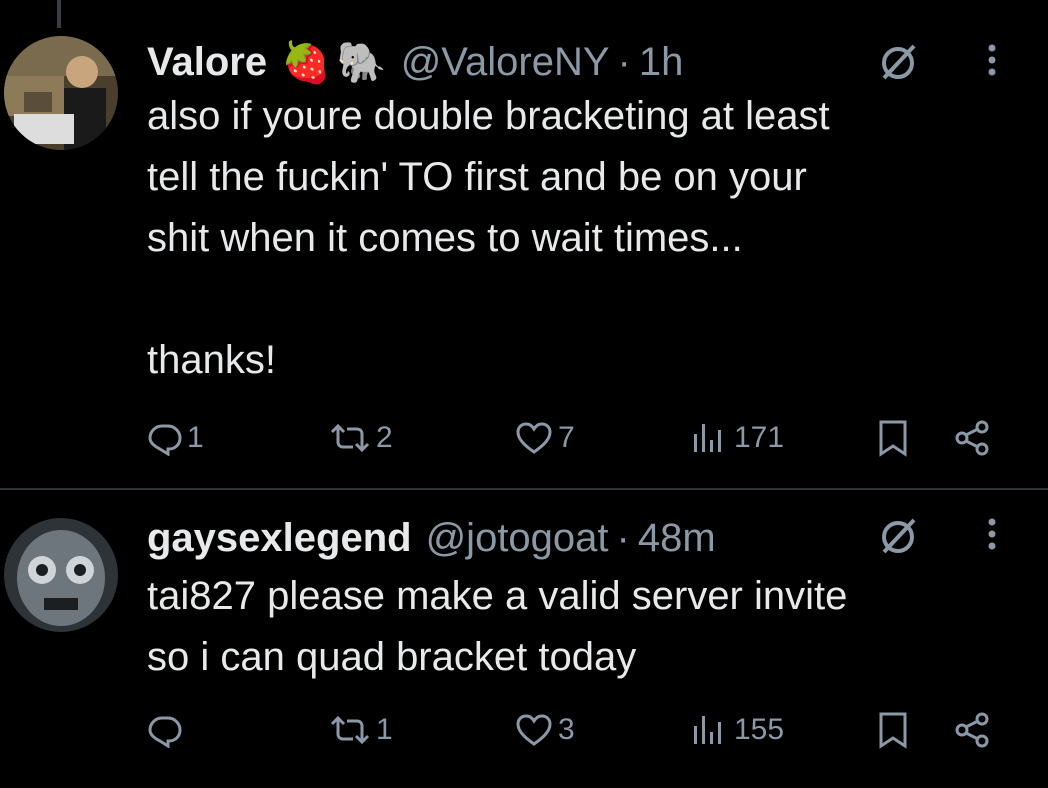  I want to click on tweet-actions: 1 3 155, so click(524, 730).